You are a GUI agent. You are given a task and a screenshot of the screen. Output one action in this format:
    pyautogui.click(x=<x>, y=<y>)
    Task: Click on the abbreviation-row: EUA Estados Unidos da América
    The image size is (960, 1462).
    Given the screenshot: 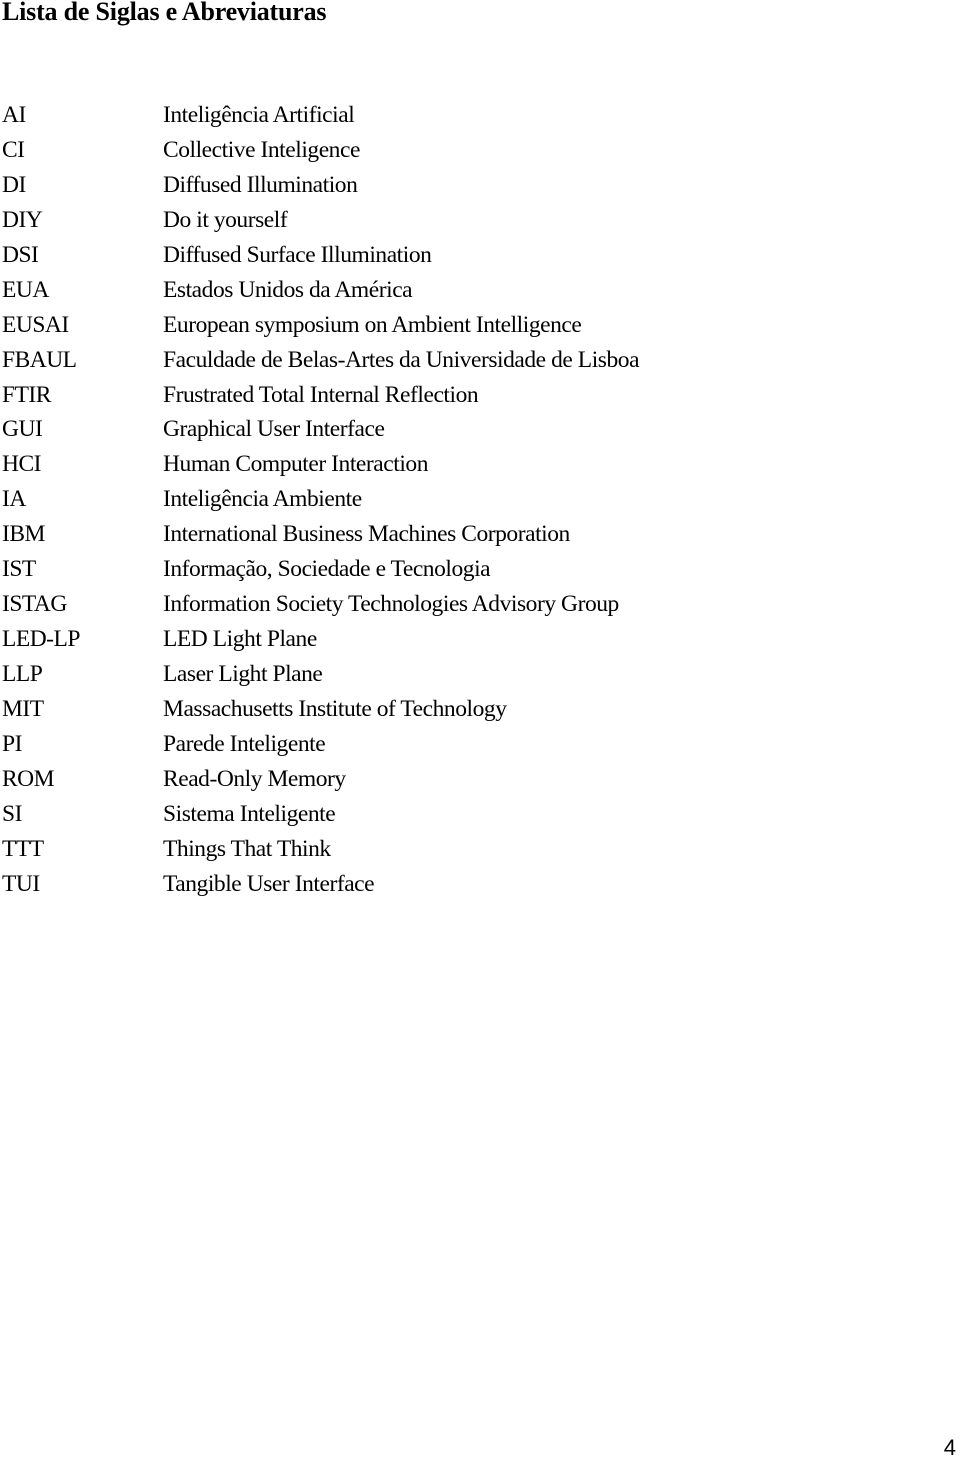 What is the action you would take?
    pyautogui.click(x=480, y=292)
    